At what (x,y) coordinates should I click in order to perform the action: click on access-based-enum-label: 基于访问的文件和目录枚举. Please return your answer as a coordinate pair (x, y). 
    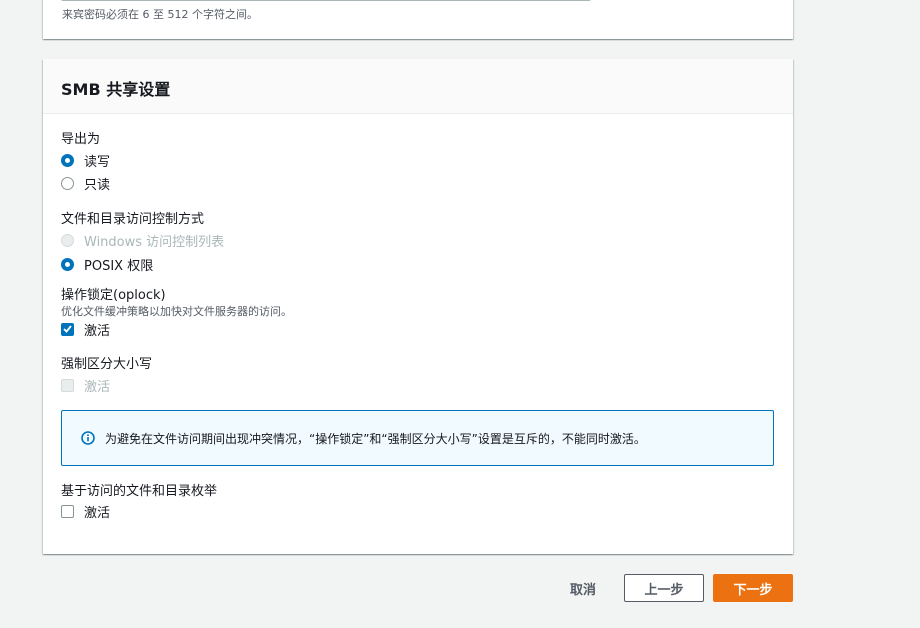
    Looking at the image, I should click on (139, 491).